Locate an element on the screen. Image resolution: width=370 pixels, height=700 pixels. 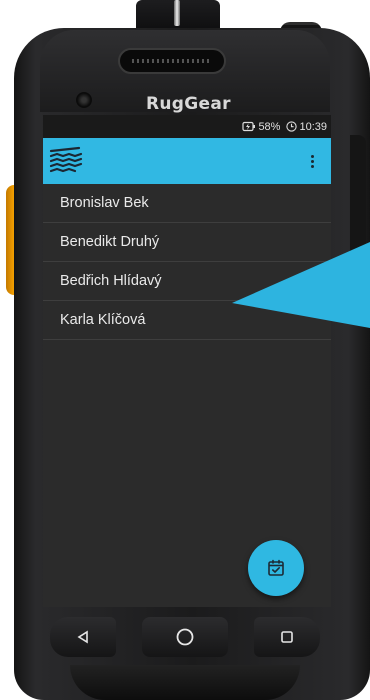
clock-icon is located at coordinates (292, 126).